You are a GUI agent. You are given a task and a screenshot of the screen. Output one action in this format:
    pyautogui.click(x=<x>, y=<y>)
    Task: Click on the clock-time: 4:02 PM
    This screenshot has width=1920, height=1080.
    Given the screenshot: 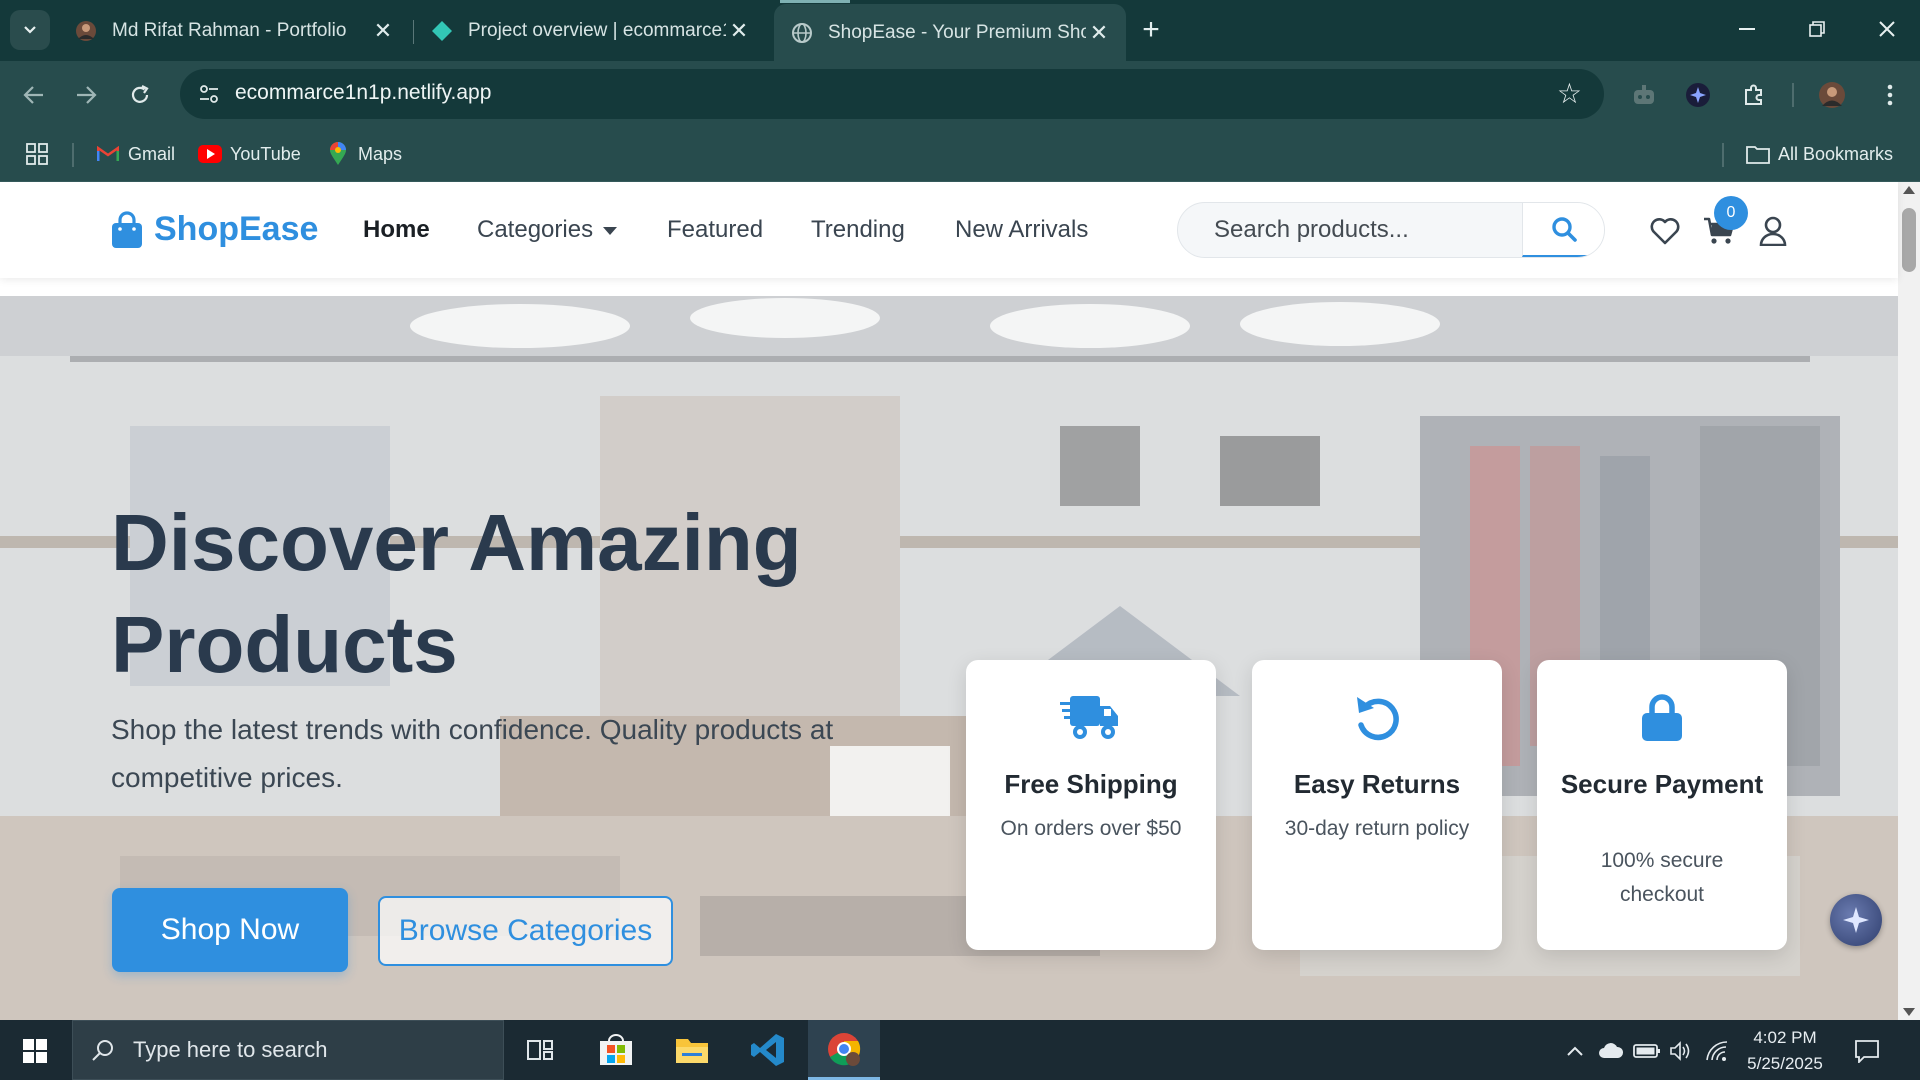 What is the action you would take?
    pyautogui.click(x=1785, y=1037)
    